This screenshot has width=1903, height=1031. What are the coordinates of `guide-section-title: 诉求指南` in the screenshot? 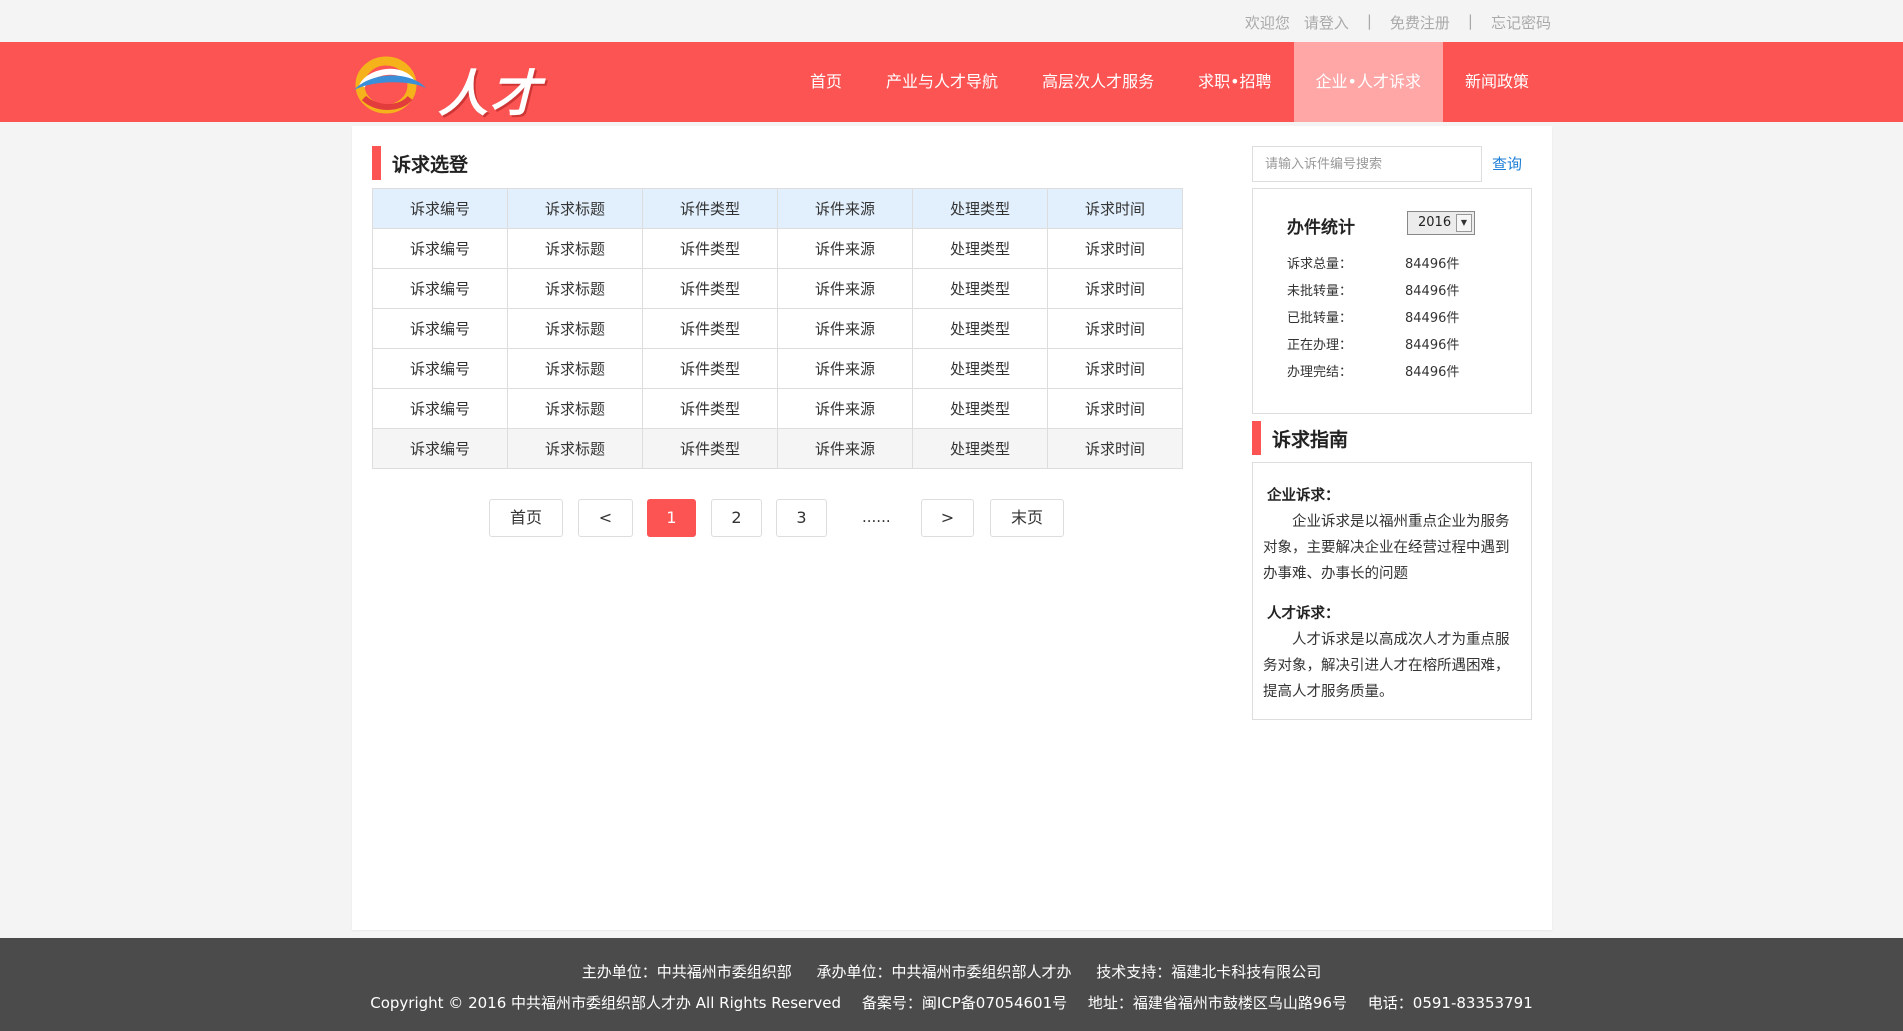 It's located at (1300, 438).